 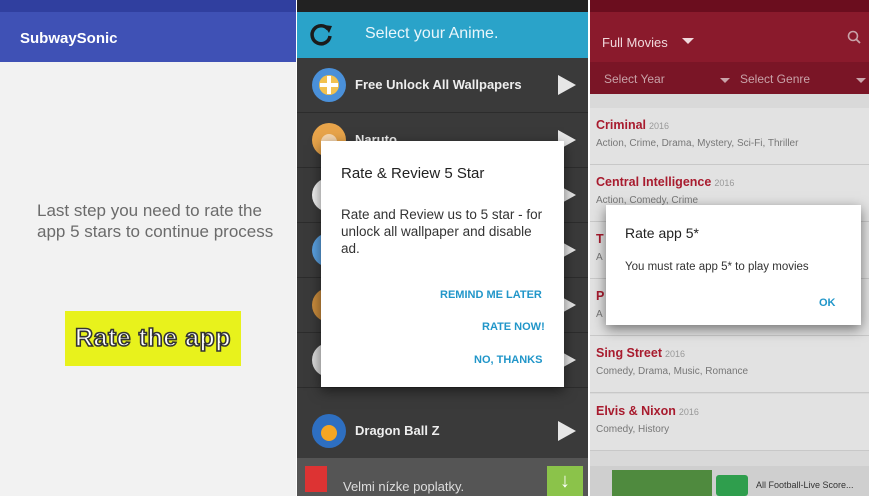 What do you see at coordinates (775, 79) in the screenshot?
I see `select-genre-dropdown: Select Genre` at bounding box center [775, 79].